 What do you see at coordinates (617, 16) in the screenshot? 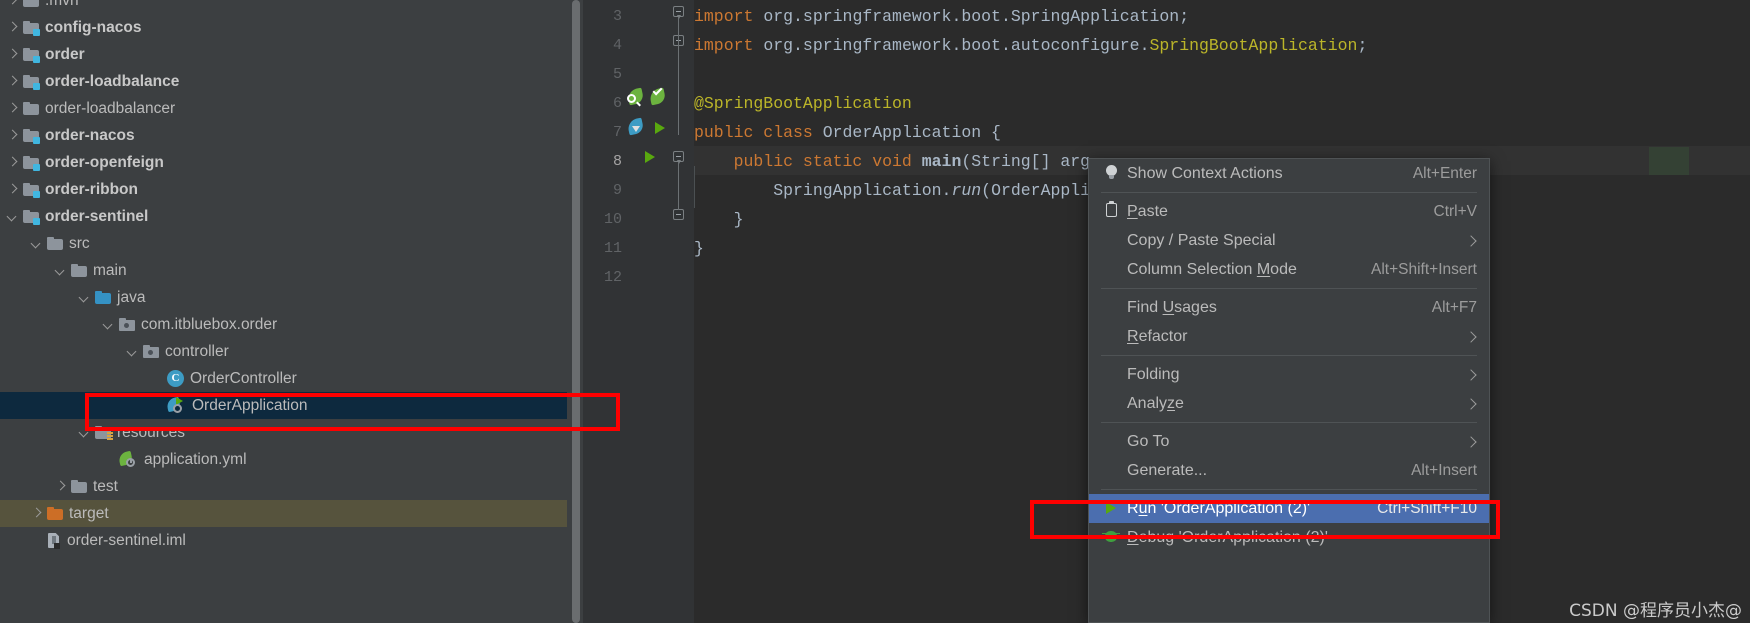
I see `line-number: 3` at bounding box center [617, 16].